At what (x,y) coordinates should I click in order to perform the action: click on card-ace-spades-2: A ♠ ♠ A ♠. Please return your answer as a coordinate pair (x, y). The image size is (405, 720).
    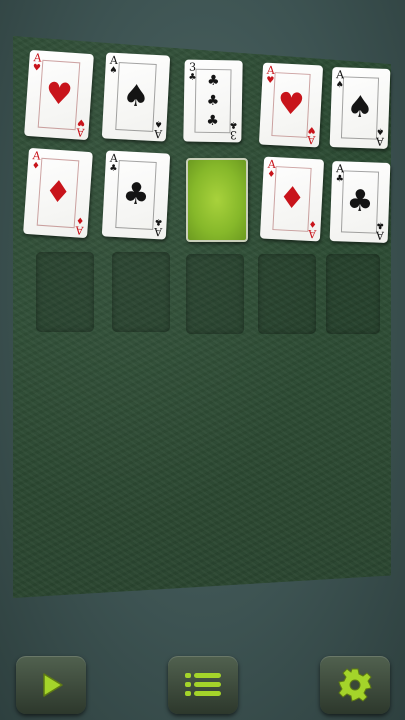
    Looking at the image, I should click on (360, 108).